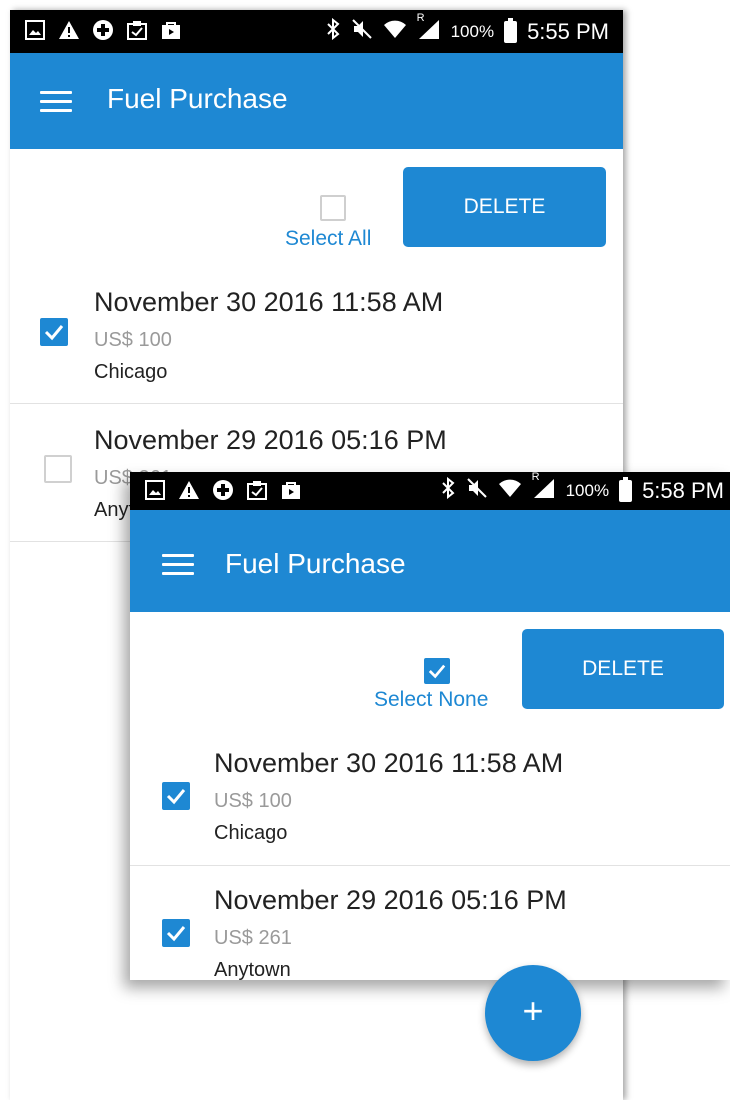 Image resolution: width=730 pixels, height=1100 pixels. I want to click on selection-toolbar: Select None DELETE, so click(430, 671).